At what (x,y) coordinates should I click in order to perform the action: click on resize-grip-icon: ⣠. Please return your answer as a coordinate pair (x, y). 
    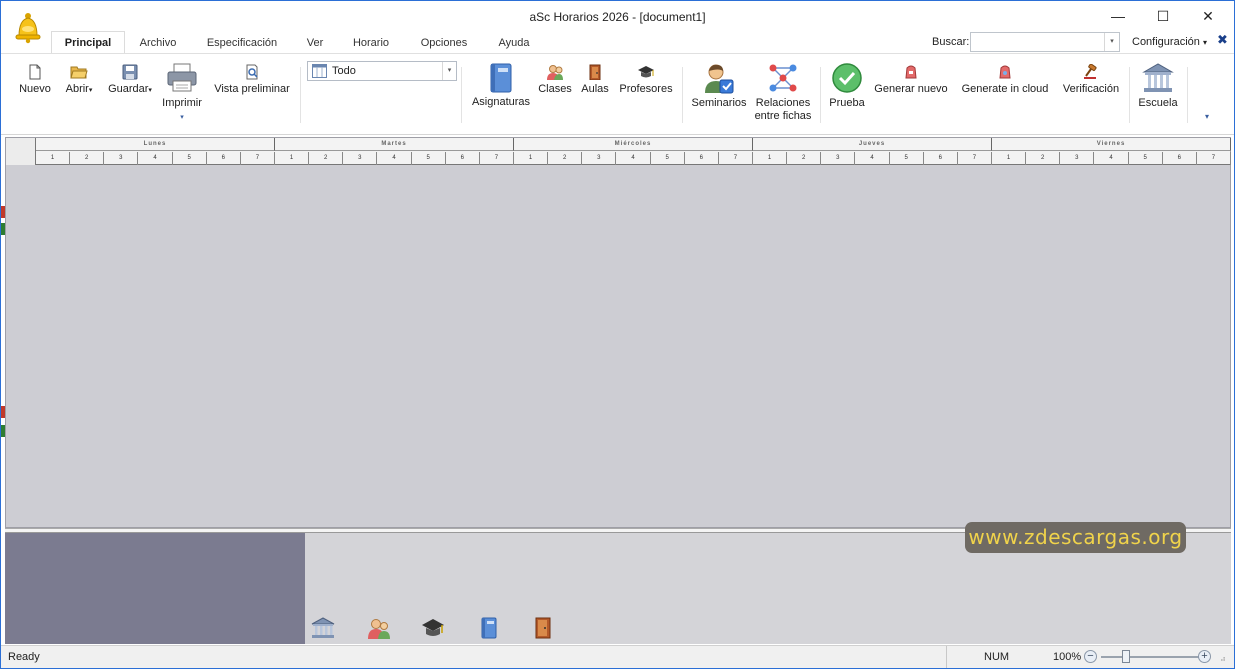
    Looking at the image, I should click on (1225, 657).